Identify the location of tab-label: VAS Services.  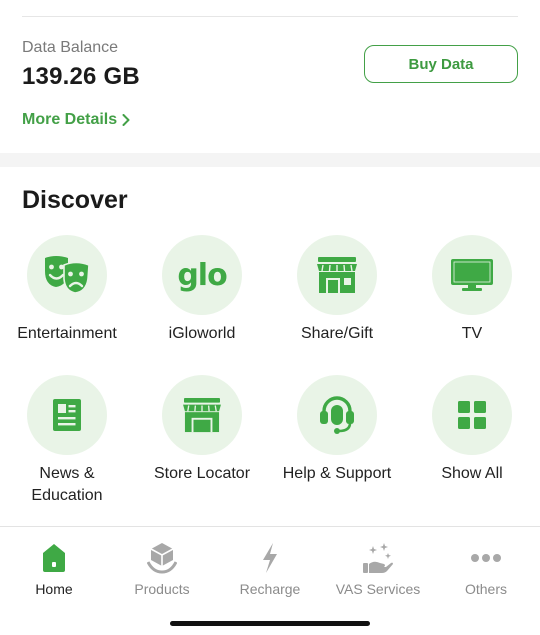
(378, 589).